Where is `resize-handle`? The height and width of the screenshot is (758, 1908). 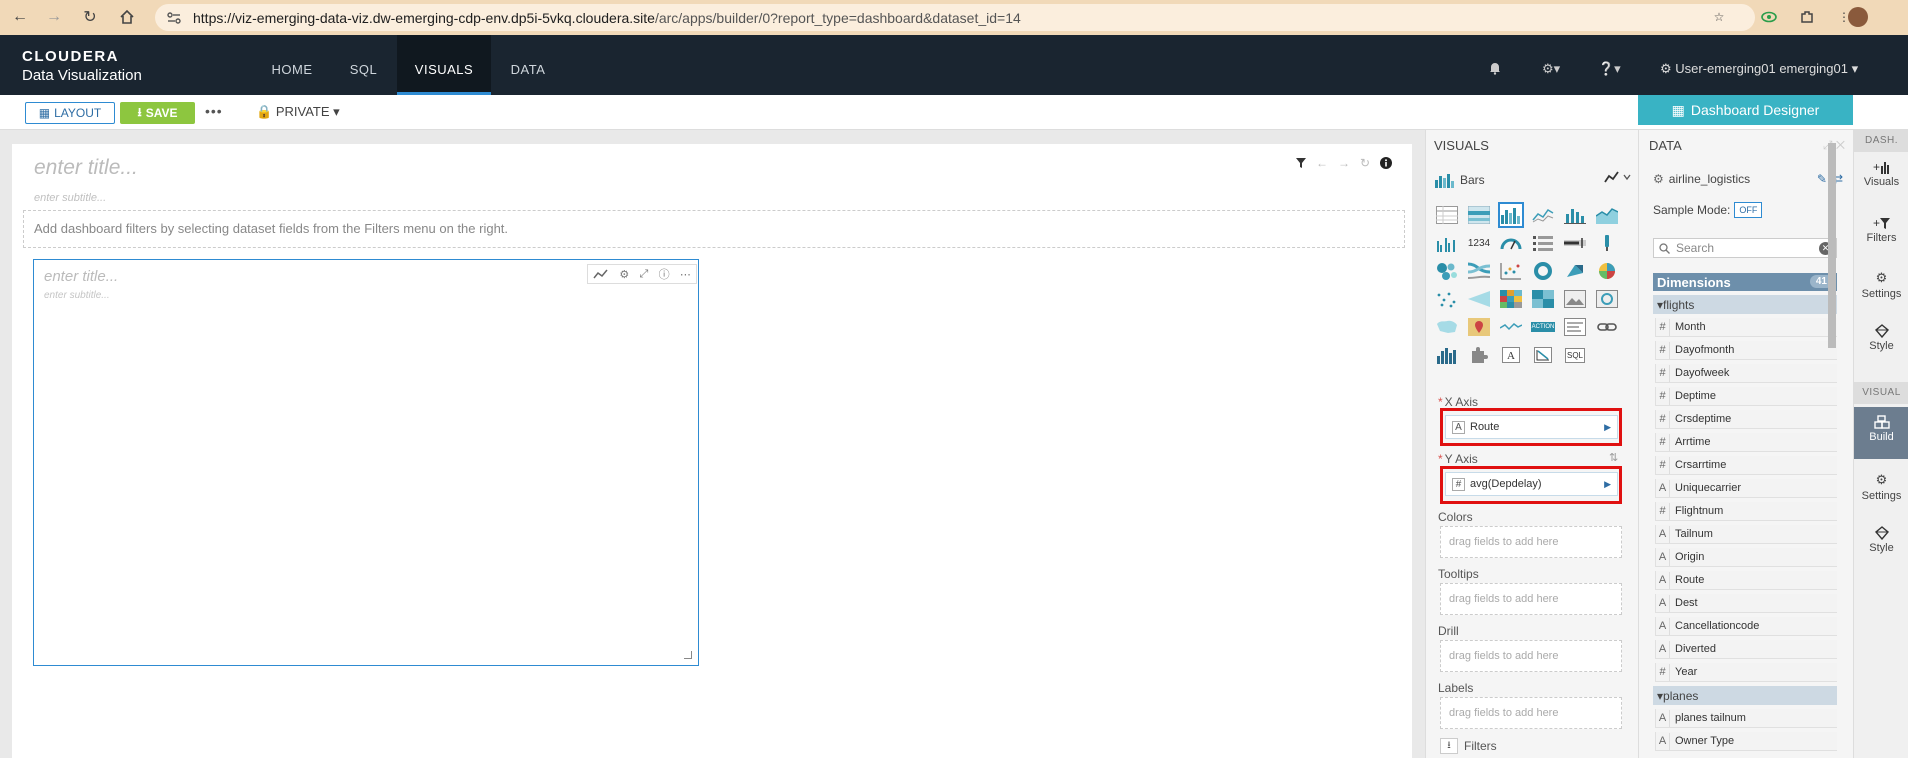
resize-handle is located at coordinates (688, 655).